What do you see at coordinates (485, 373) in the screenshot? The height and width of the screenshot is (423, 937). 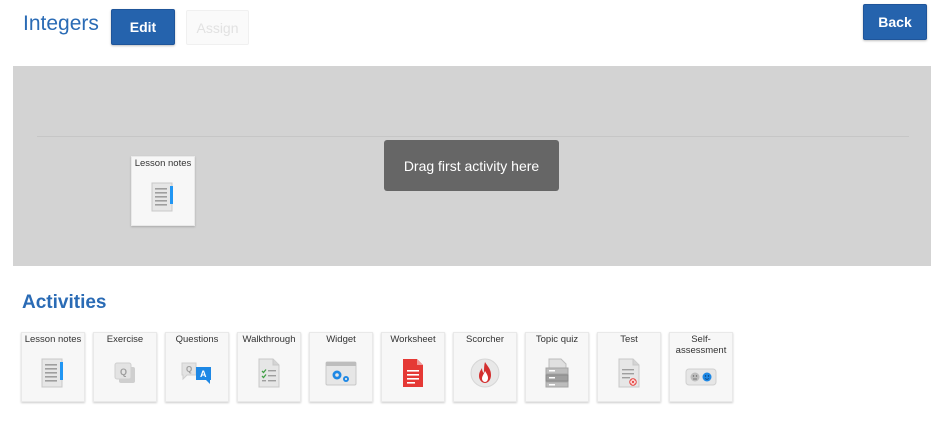 I see `scorcher-icon` at bounding box center [485, 373].